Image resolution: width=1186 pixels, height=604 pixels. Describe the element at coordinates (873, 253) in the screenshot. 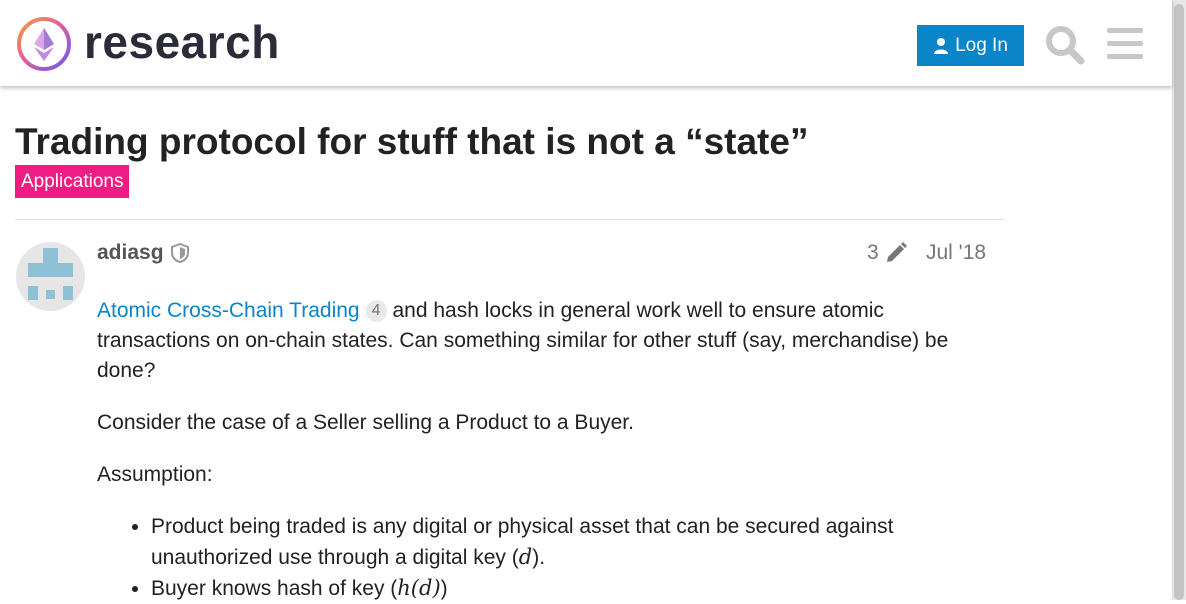

I see `edit-count: 3` at that location.